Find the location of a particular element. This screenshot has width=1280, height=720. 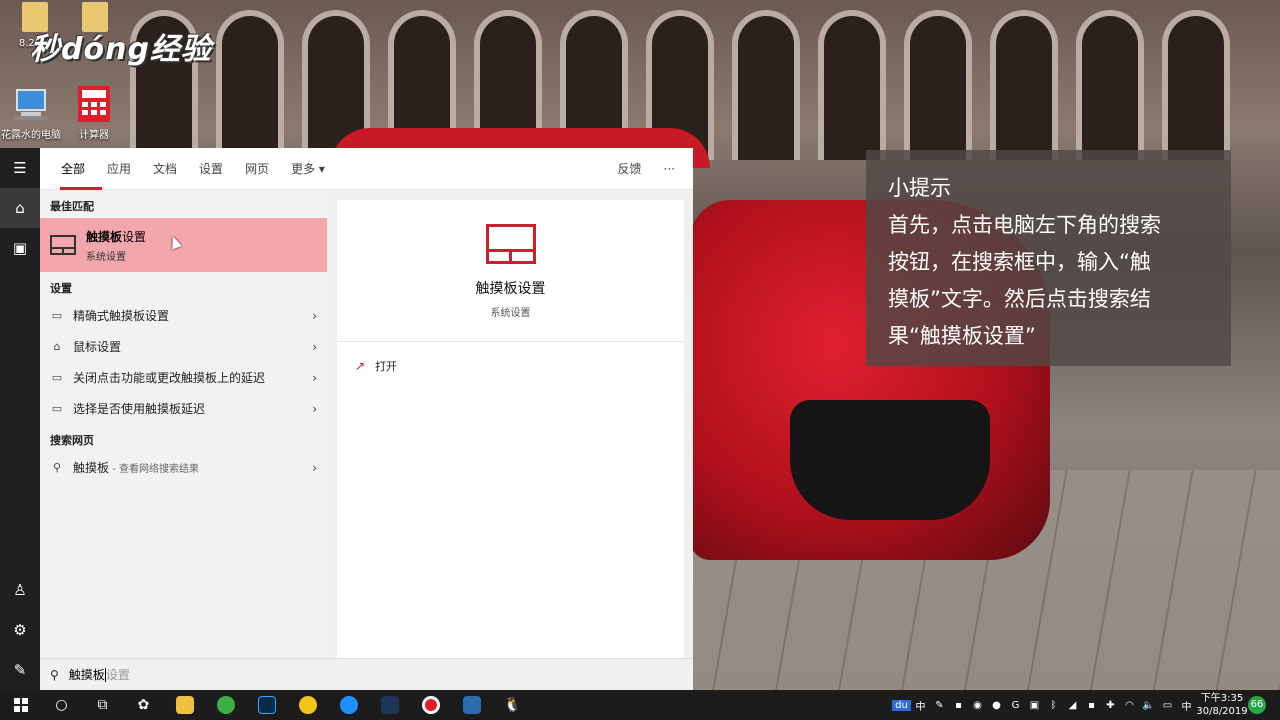

desktop-icon-calculator: 计算器 is located at coordinates (94, 112).